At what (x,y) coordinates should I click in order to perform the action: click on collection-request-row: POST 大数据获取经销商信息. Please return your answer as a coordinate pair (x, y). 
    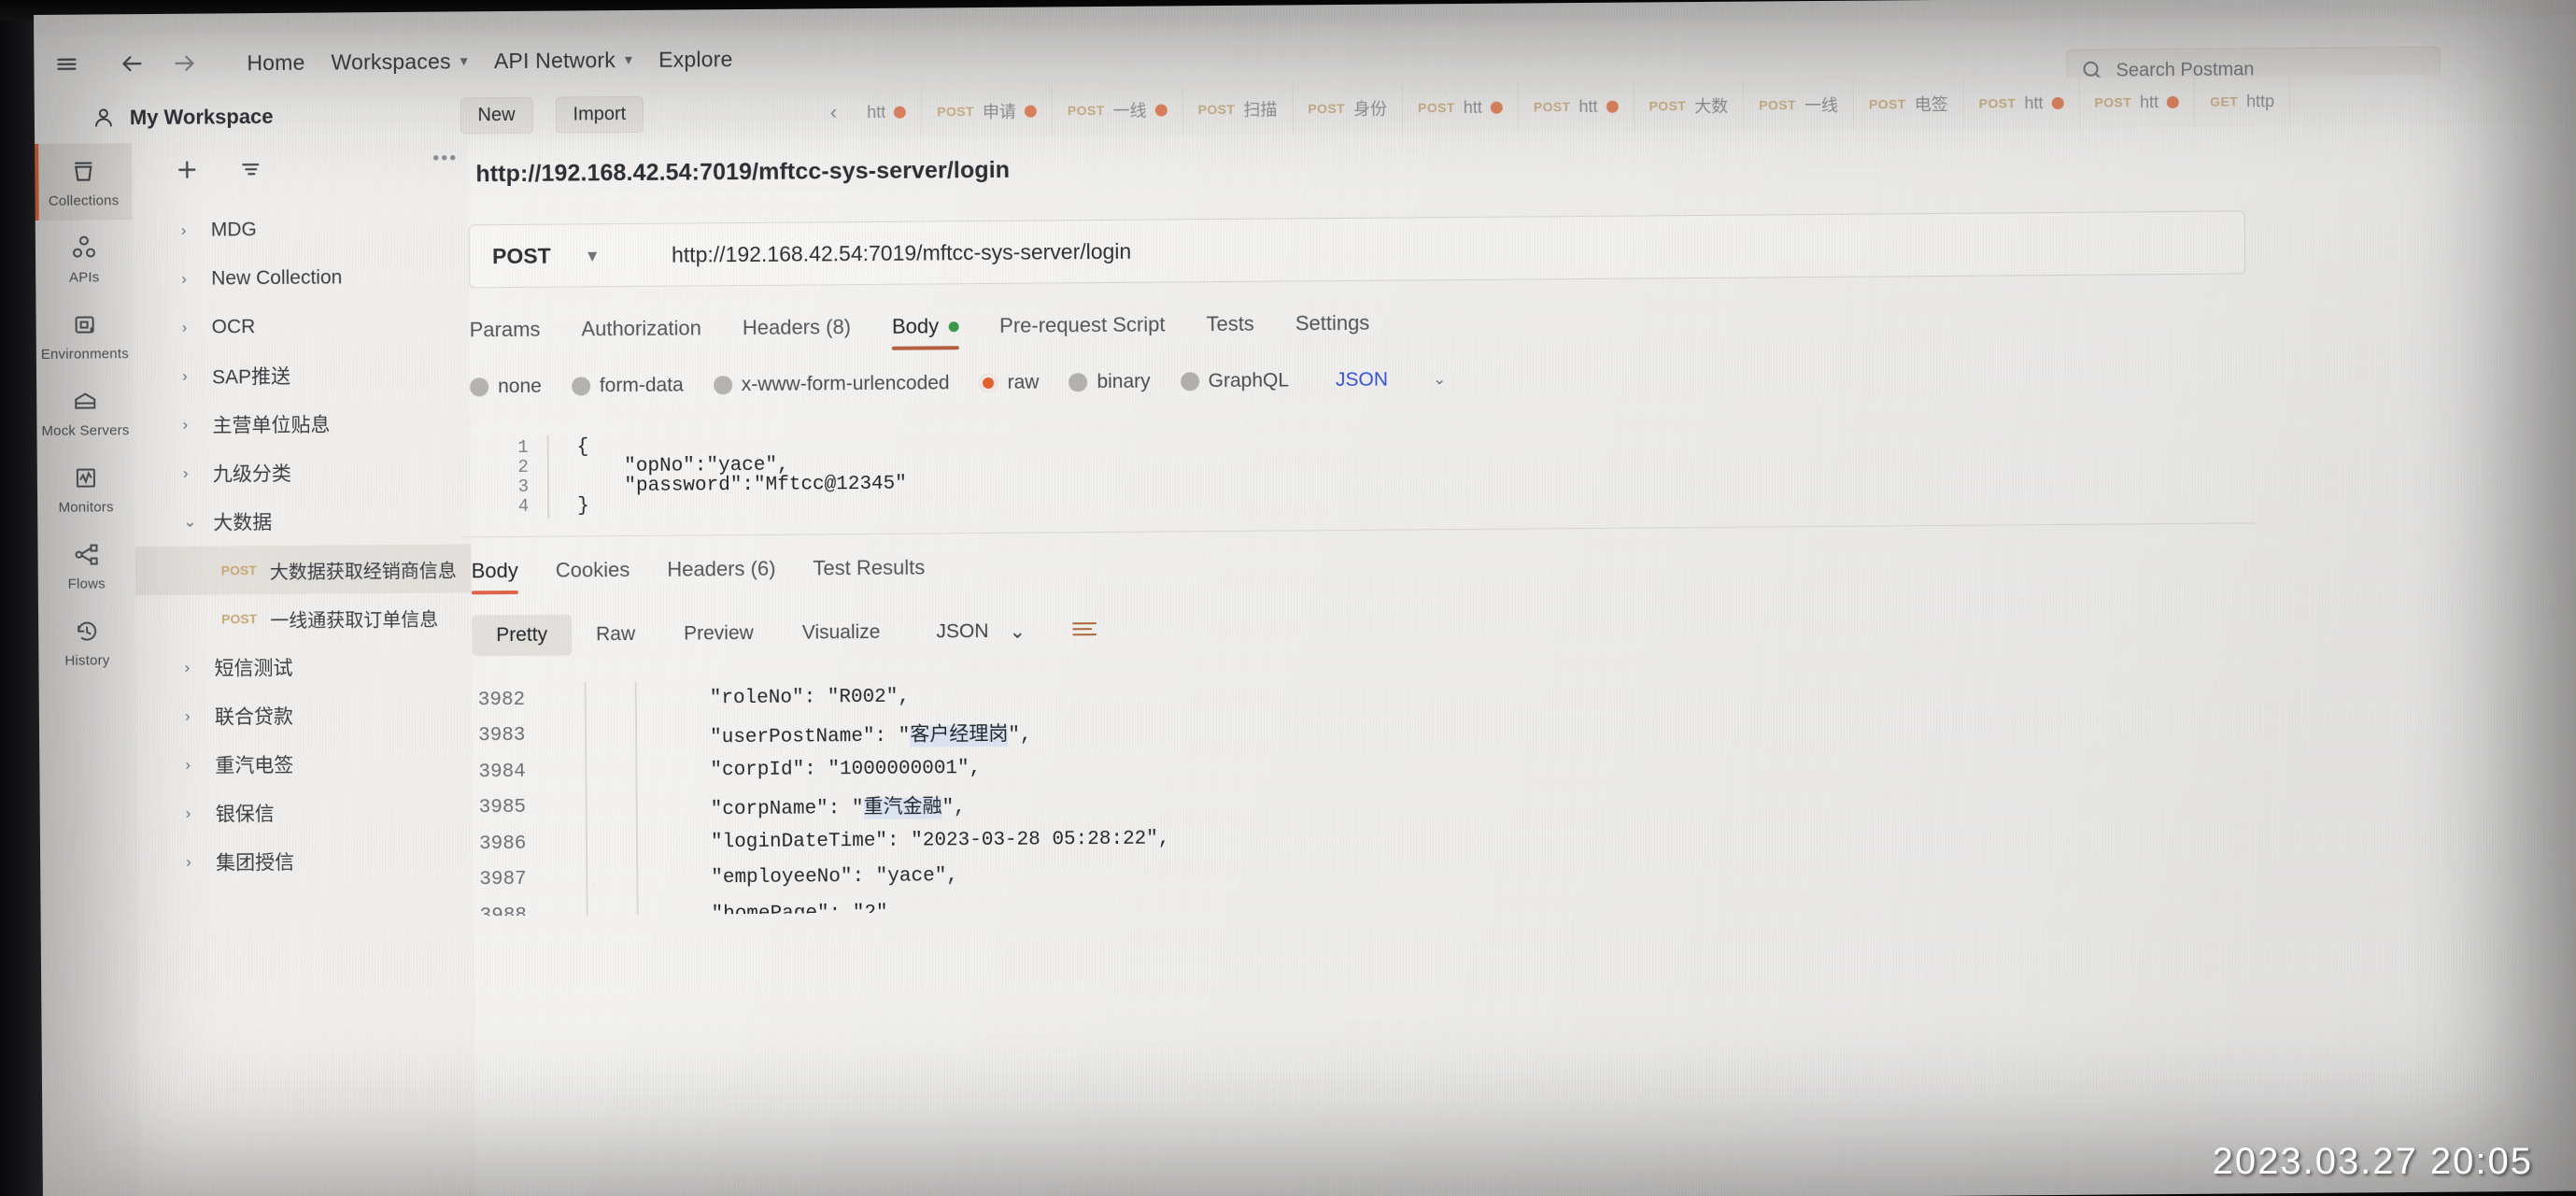
    Looking at the image, I should click on (303, 570).